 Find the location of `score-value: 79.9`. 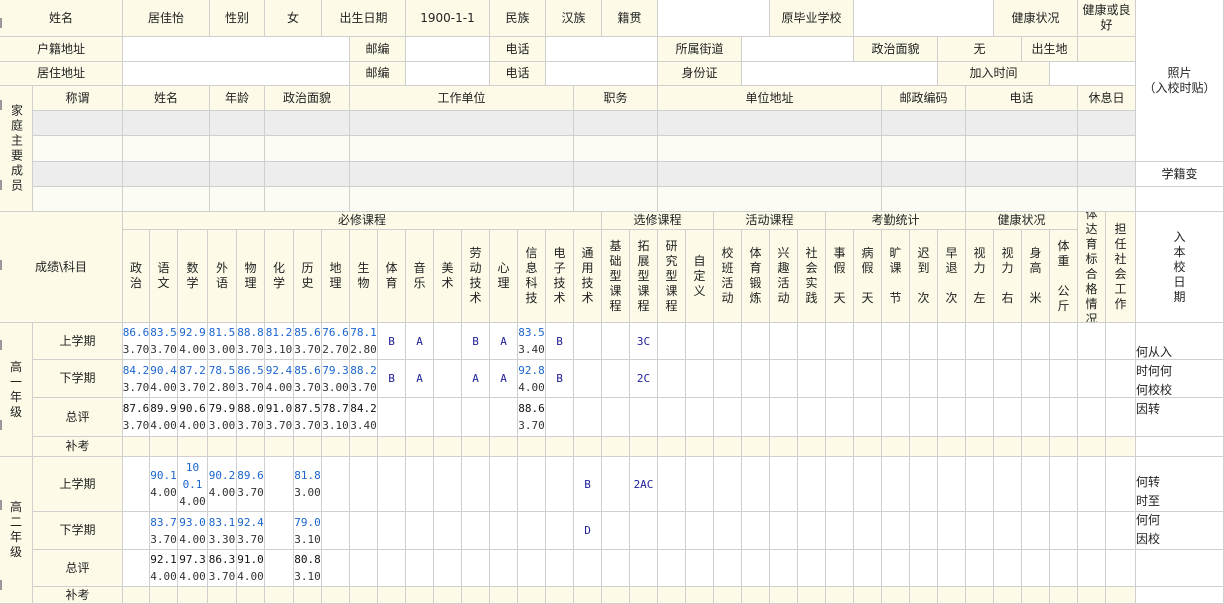

score-value: 79.9 is located at coordinates (222, 408).